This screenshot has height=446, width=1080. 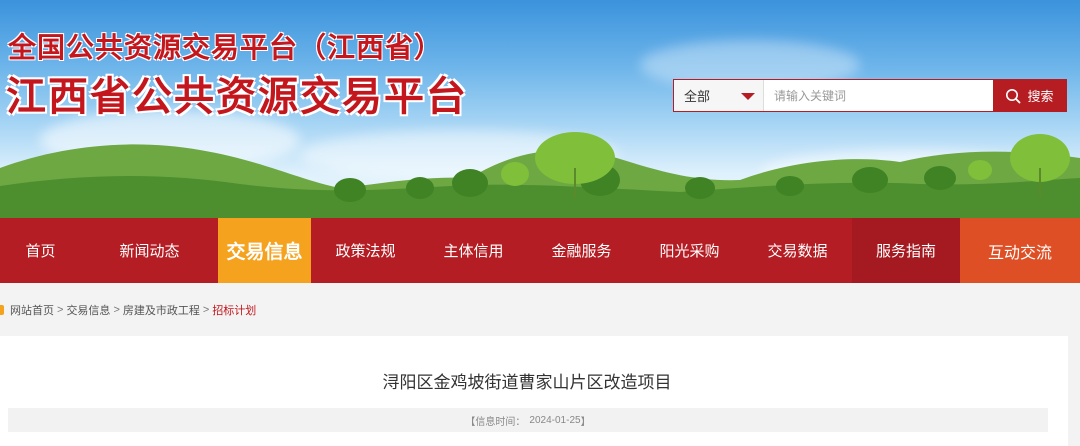 What do you see at coordinates (527, 383) in the screenshot?
I see `article-title: 浔阳区金鸡坡街道曹家山片区改造项目` at bounding box center [527, 383].